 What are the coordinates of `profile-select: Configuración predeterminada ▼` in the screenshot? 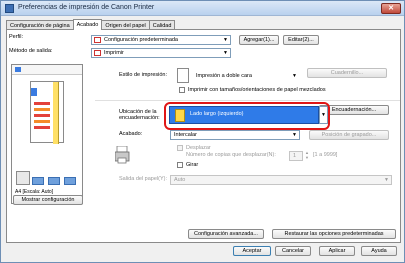 It's located at (161, 40).